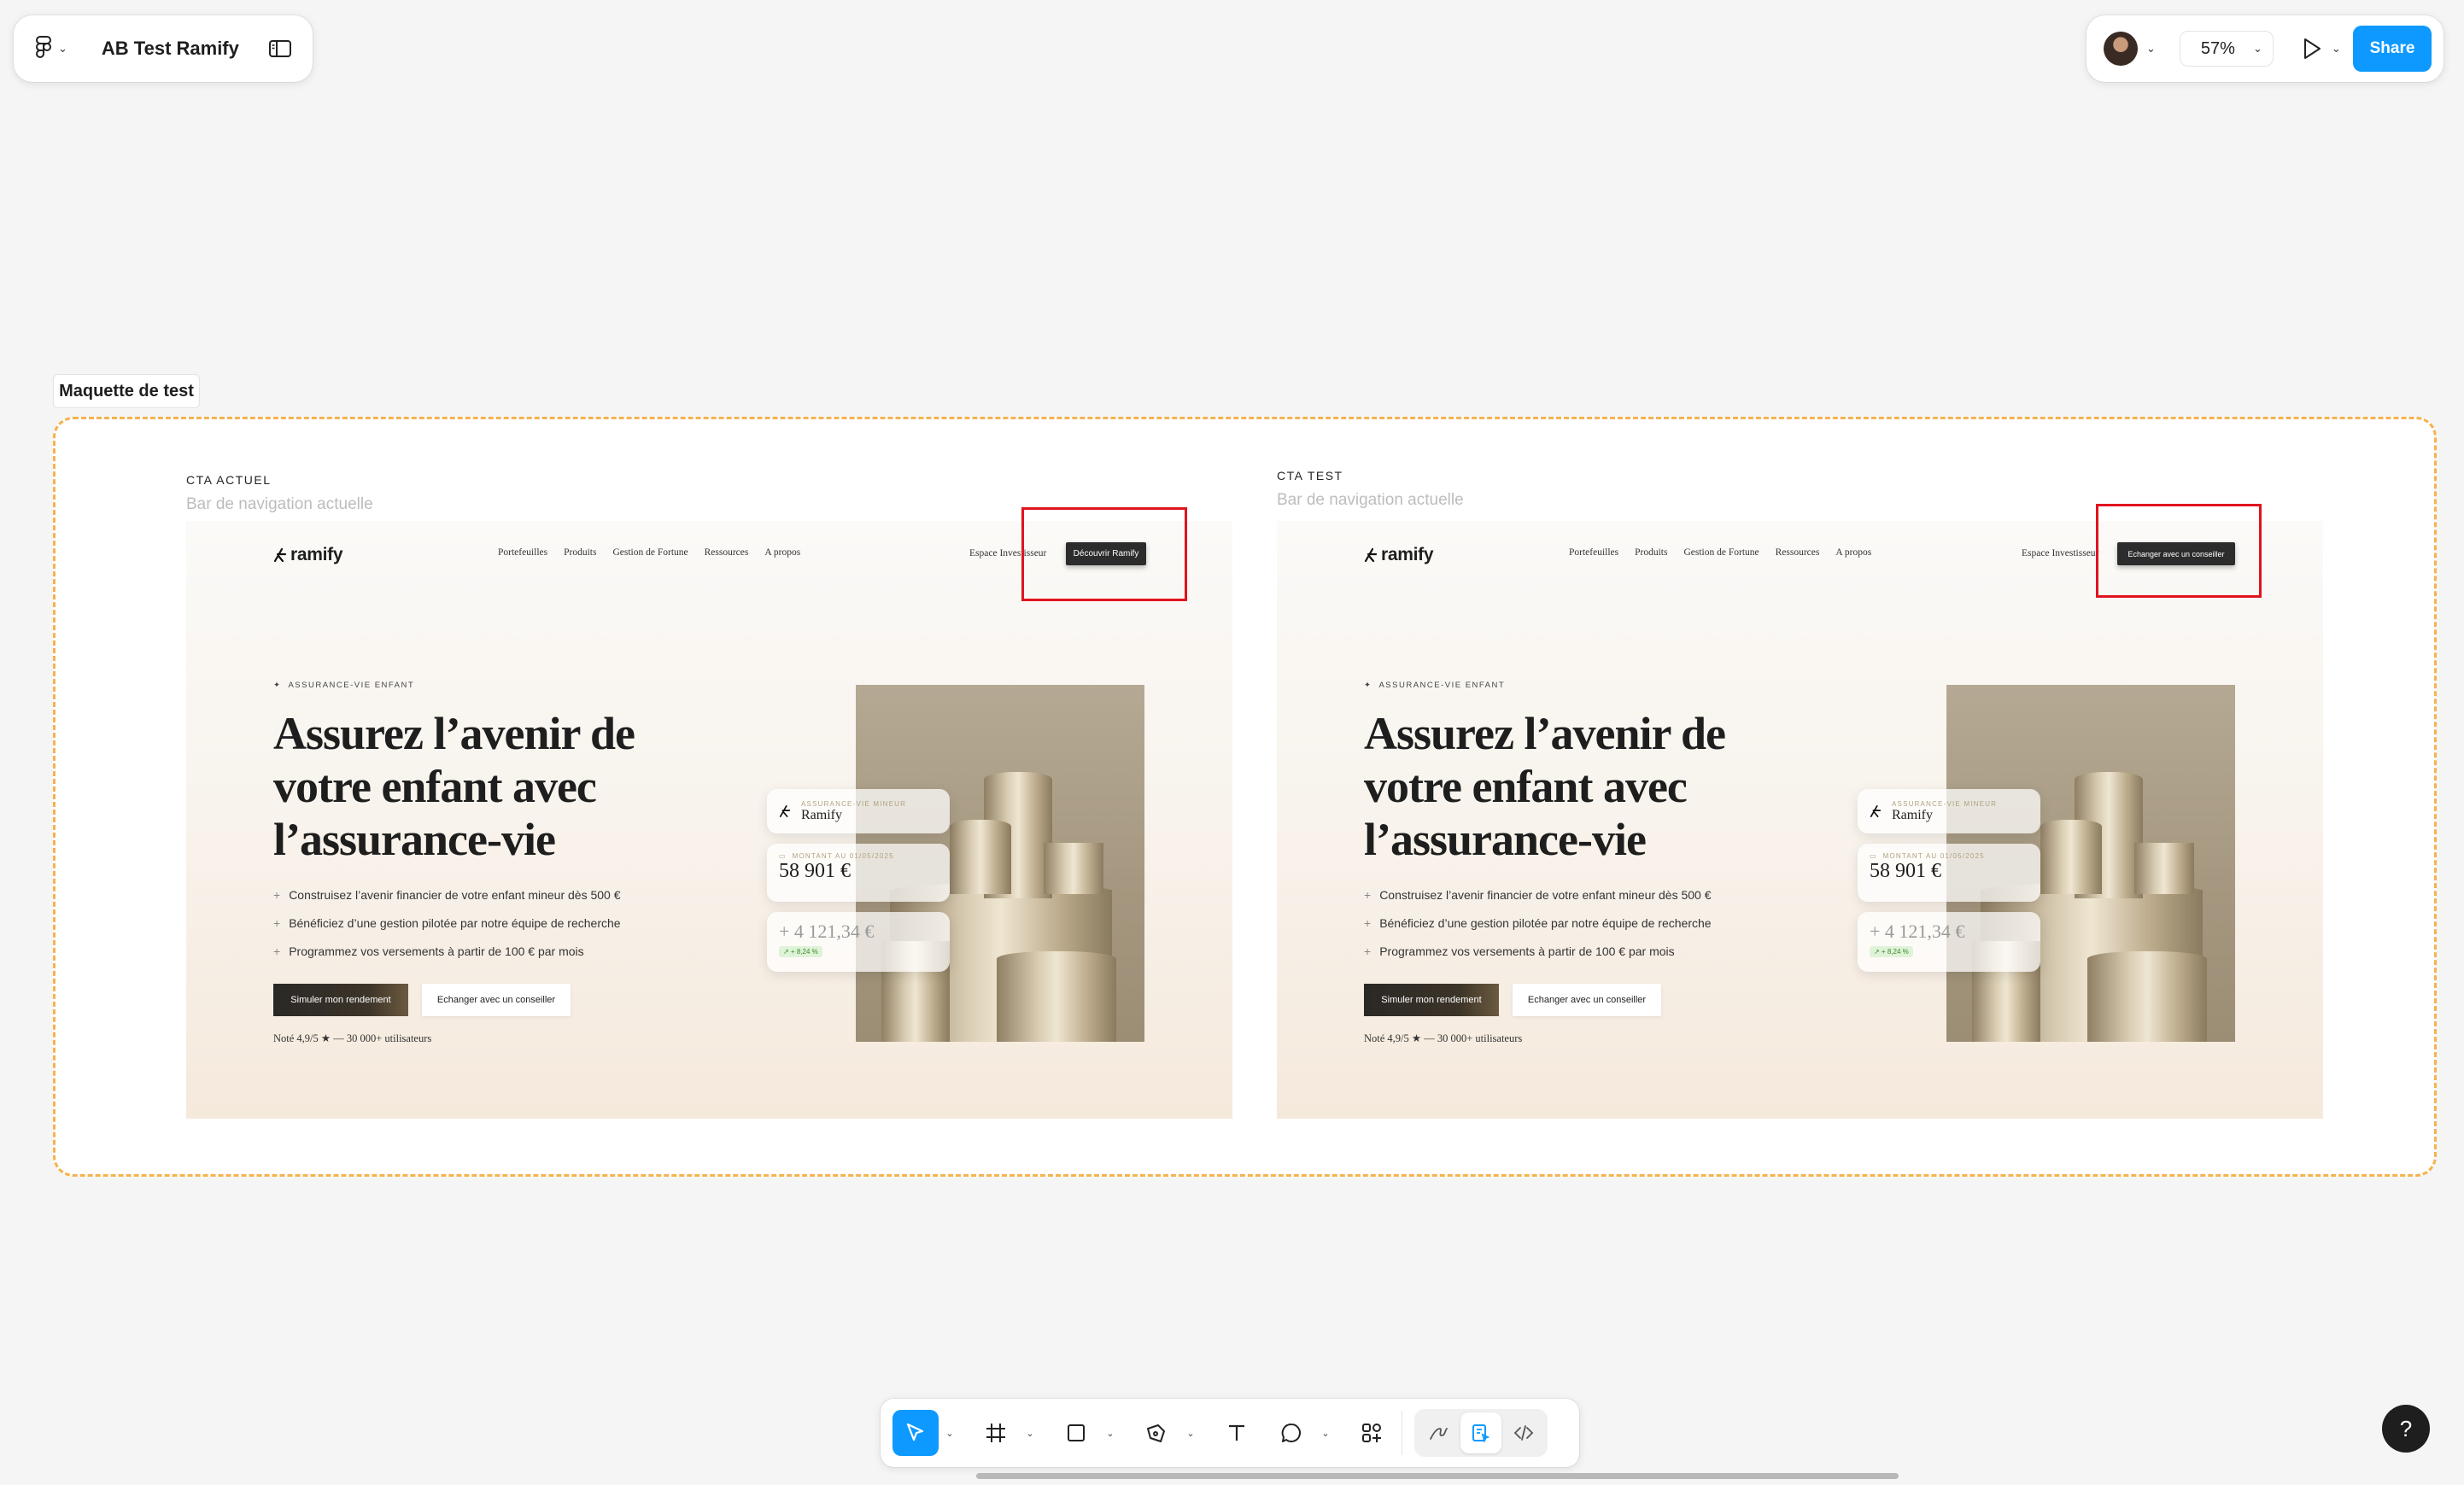  I want to click on play-icon, so click(2312, 48).